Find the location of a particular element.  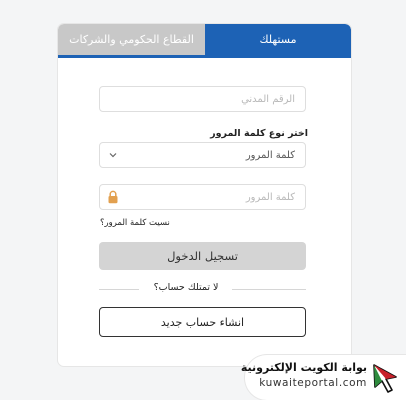

no-account-text: لا تمتلك حساب؟ is located at coordinates (186, 287).